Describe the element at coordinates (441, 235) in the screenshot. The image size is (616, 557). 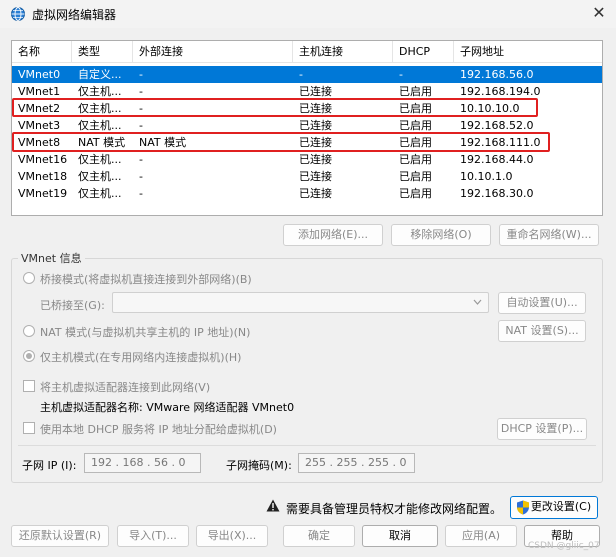
I see `remove-network-button: 移除网络(O)` at that location.